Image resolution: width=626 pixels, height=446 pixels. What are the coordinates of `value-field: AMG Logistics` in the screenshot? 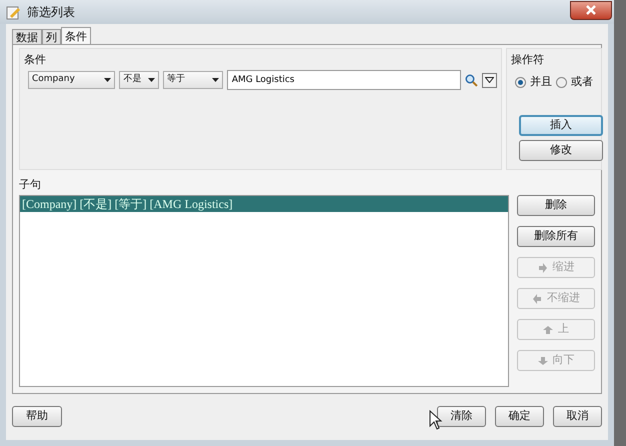 It's located at (344, 80).